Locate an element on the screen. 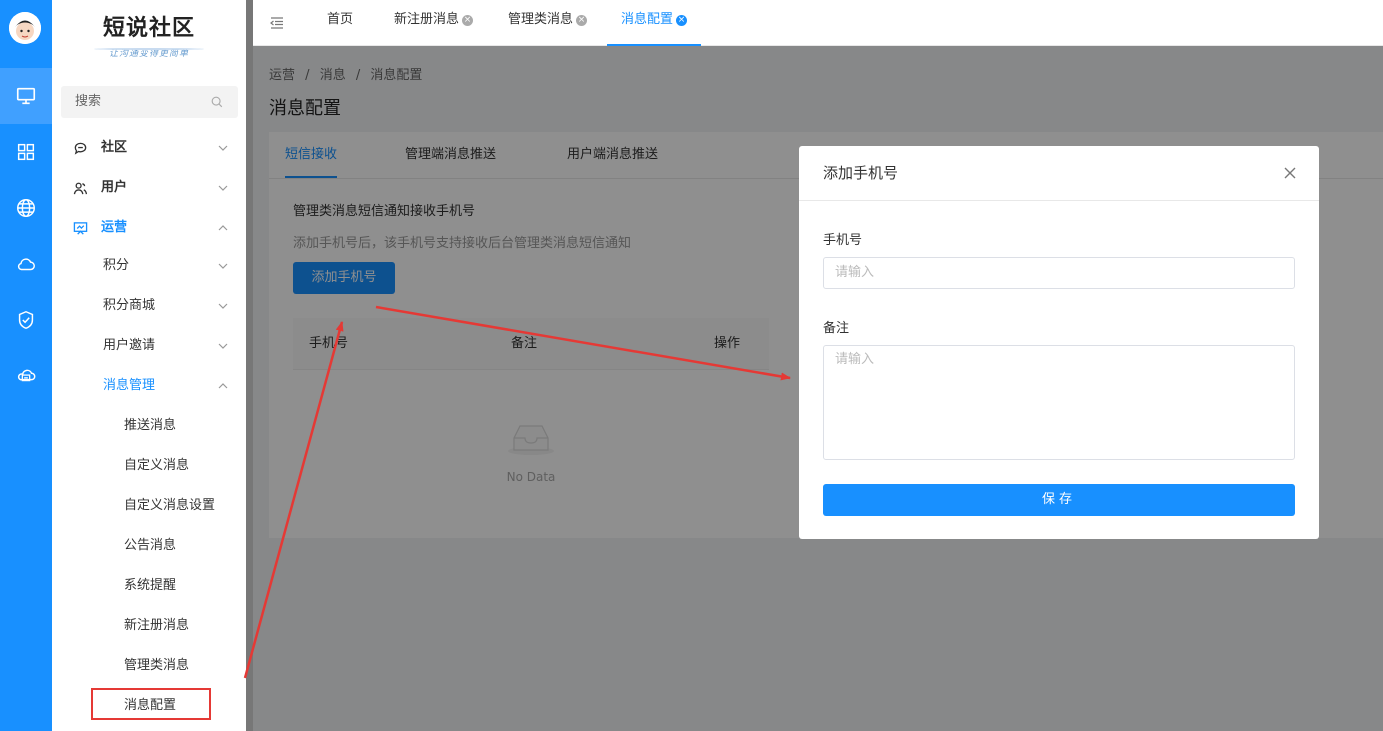 Image resolution: width=1383 pixels, height=731 pixels. tab-label: 消息配置 is located at coordinates (647, 19).